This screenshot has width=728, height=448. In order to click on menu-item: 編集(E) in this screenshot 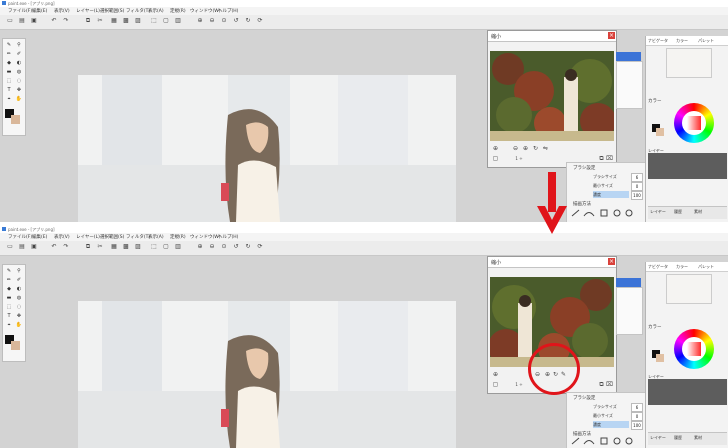, I will do `click(39, 11)`.